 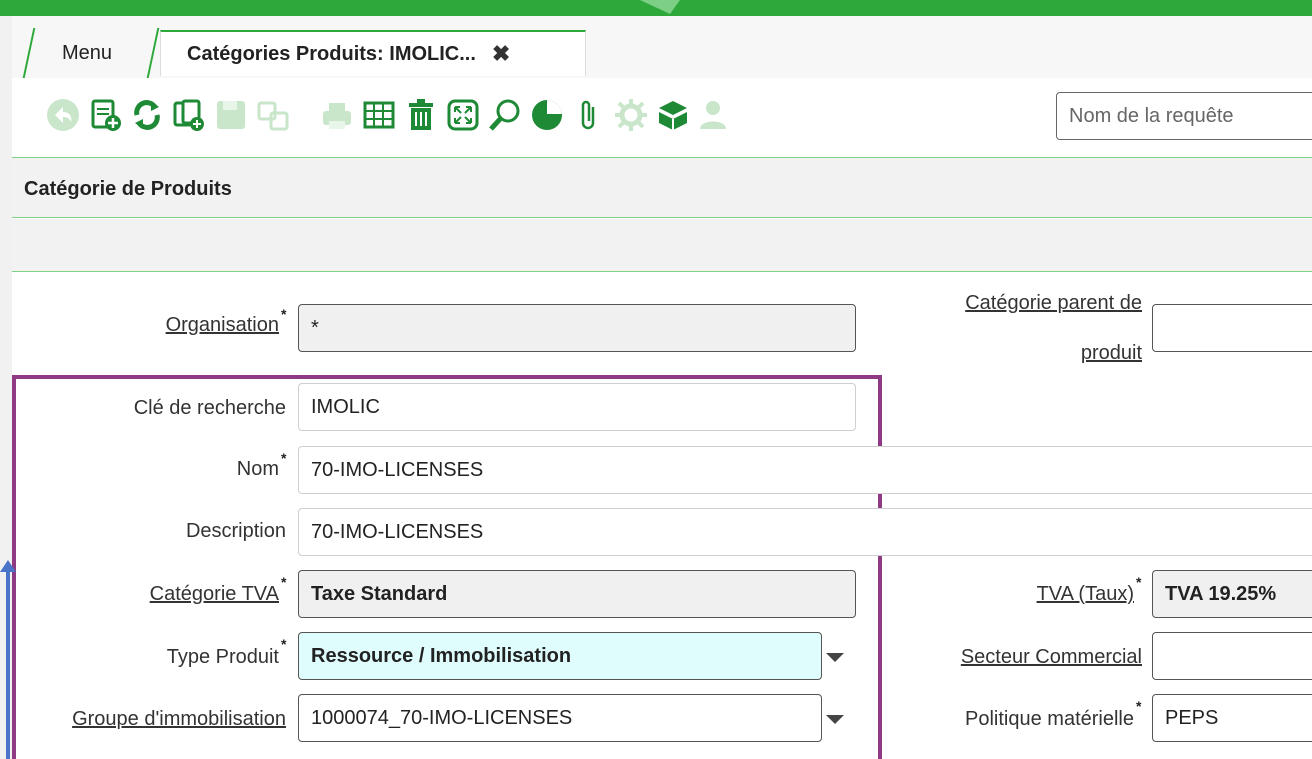 What do you see at coordinates (1232, 656) in the screenshot?
I see `secteur-commercial-field` at bounding box center [1232, 656].